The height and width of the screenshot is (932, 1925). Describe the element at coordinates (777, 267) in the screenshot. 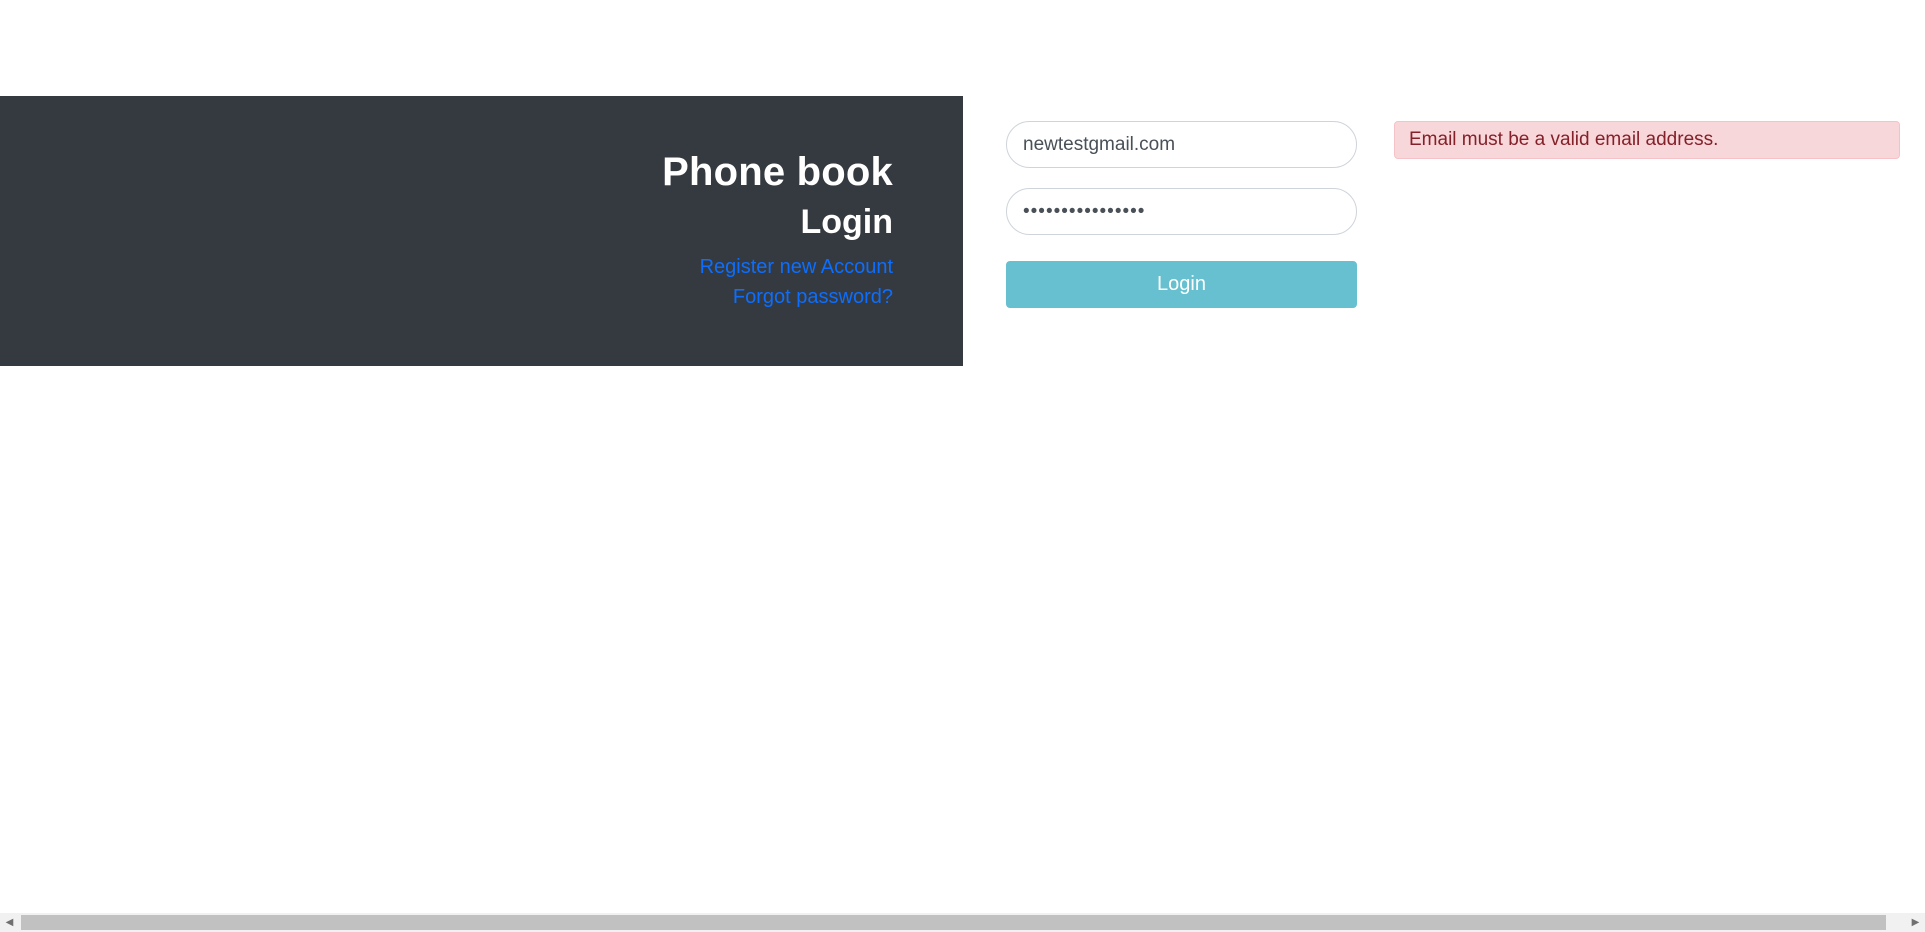

I see `register-link: Register new Account` at that location.